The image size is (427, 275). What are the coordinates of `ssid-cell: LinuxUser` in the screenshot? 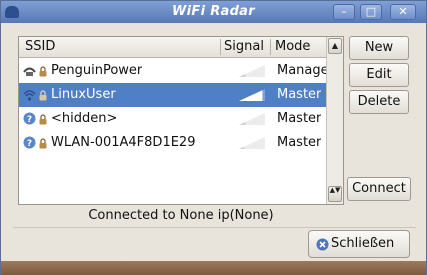 It's located at (83, 94).